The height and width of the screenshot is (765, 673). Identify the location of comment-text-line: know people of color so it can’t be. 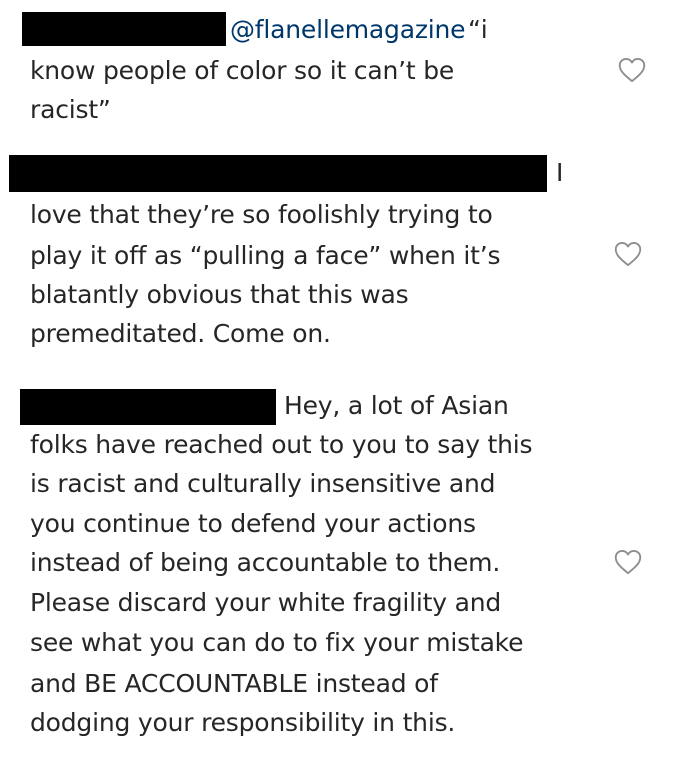
(242, 70).